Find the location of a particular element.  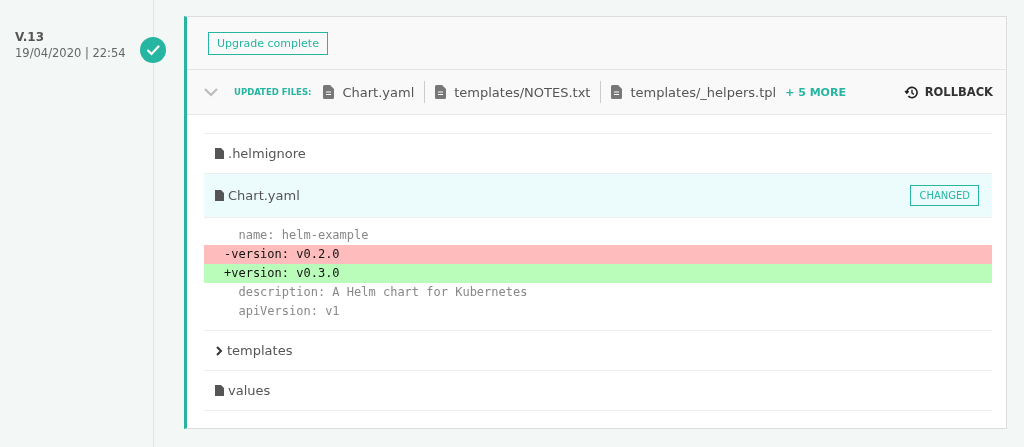

rollback-button: ROLLBACK is located at coordinates (948, 92).